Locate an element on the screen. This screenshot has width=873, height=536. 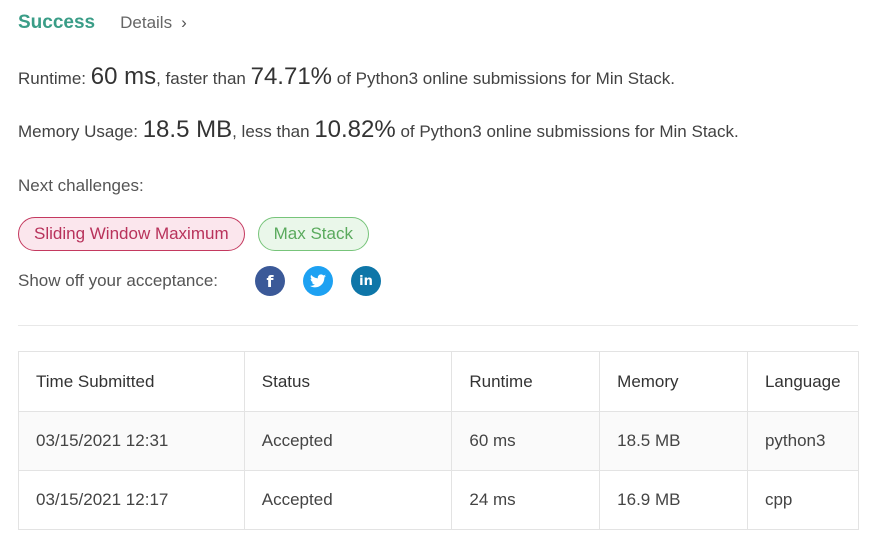
challenge-pill-max-stack: Max Stack is located at coordinates (313, 234).